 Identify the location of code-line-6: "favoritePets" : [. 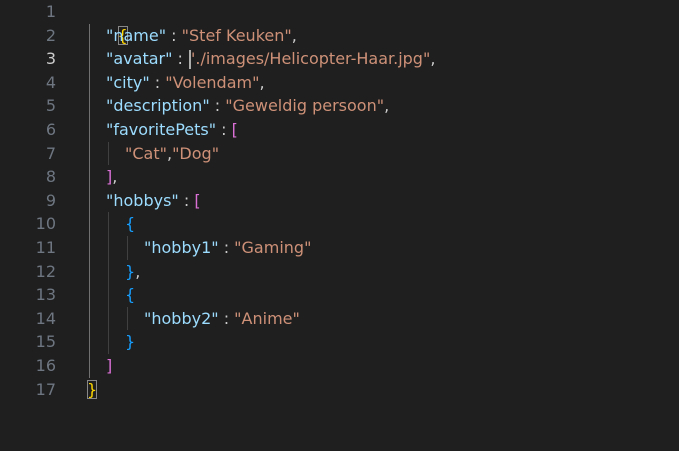
(172, 130).